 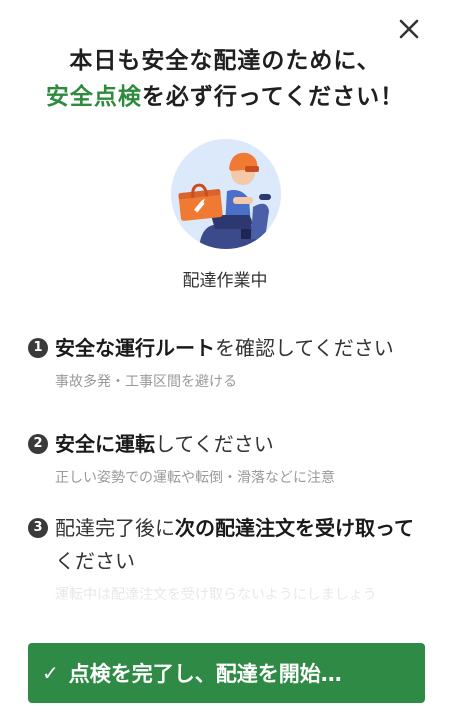 What do you see at coordinates (38, 348) in the screenshot?
I see `step-number-badge: 1` at bounding box center [38, 348].